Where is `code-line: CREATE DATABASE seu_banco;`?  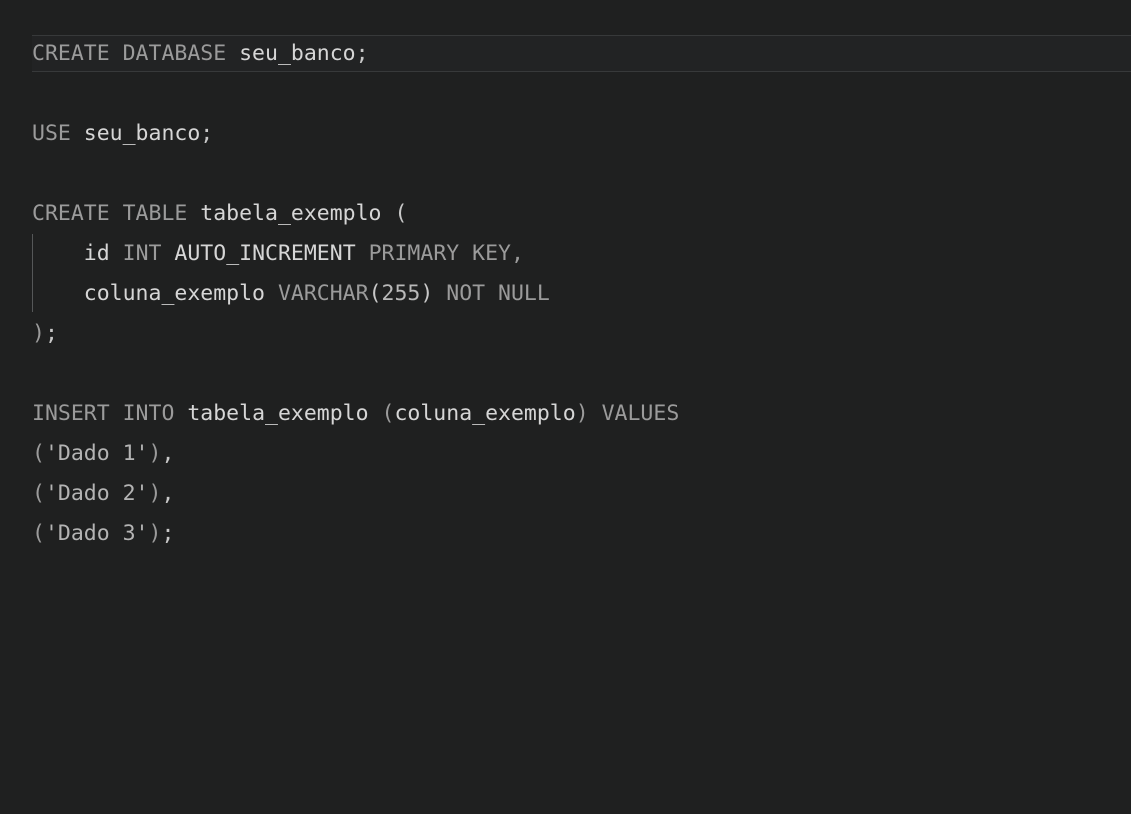
code-line: CREATE DATABASE seu_banco; is located at coordinates (565, 54).